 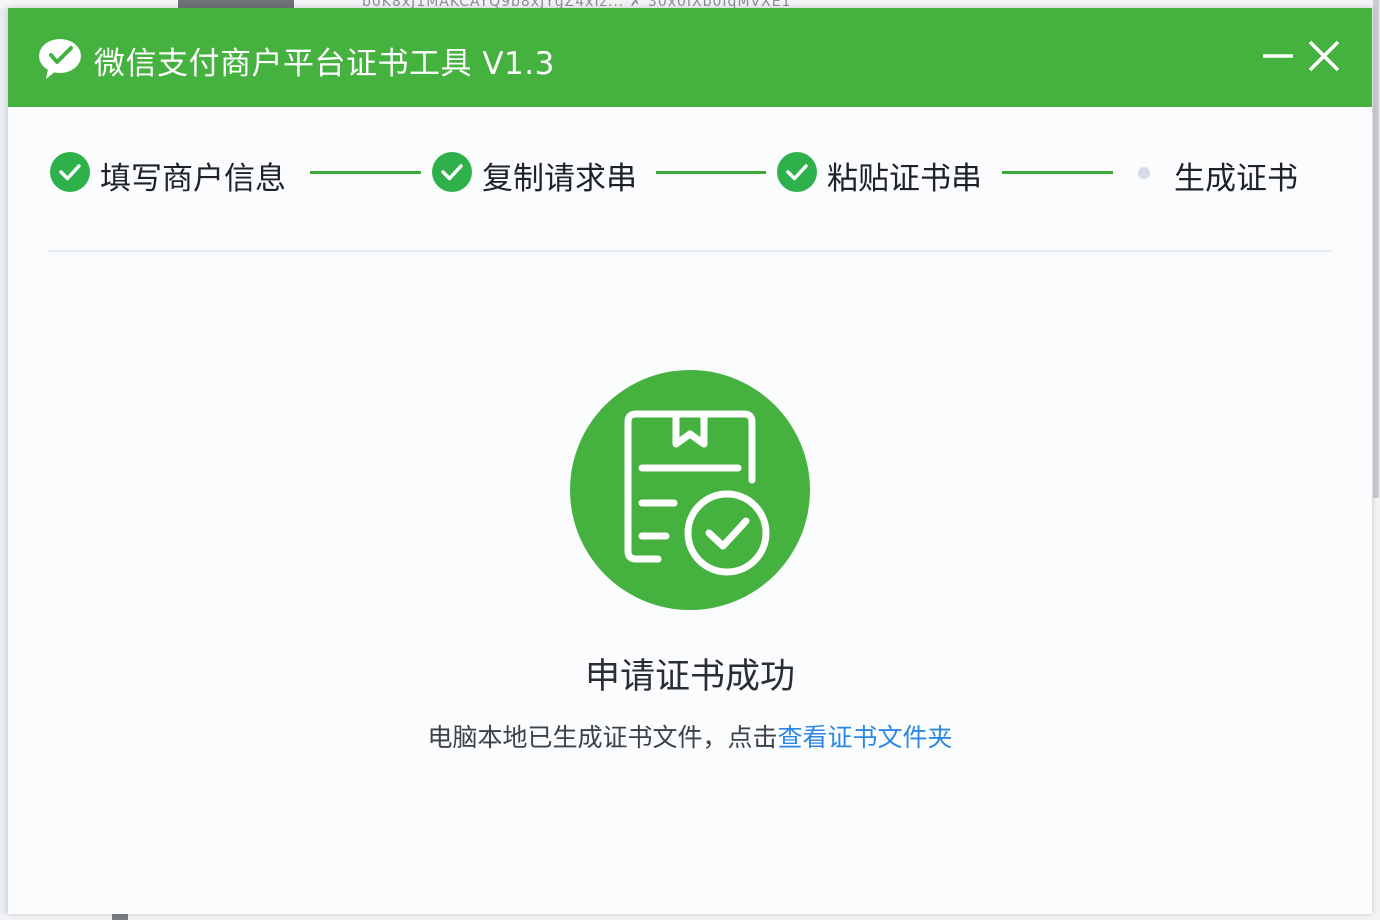 I want to click on background-scrollbar, so click(x=1376, y=460).